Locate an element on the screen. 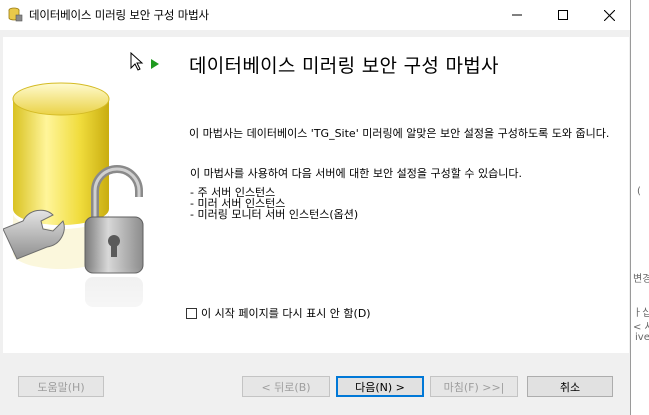 Image resolution: width=649 pixels, height=415 pixels. title-bar: 데이터베이스 미러링 보안 구성 마법사 is located at coordinates (315, 15).